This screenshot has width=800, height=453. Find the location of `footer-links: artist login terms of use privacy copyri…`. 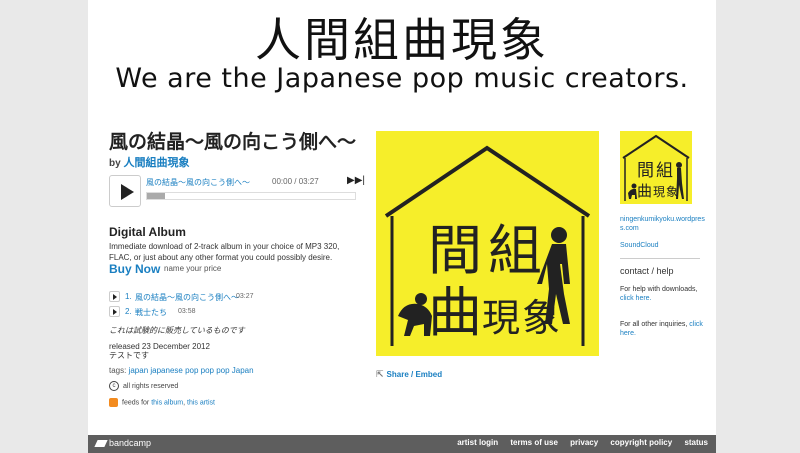

footer-links: artist login terms of use privacy copyri… is located at coordinates (577, 442).